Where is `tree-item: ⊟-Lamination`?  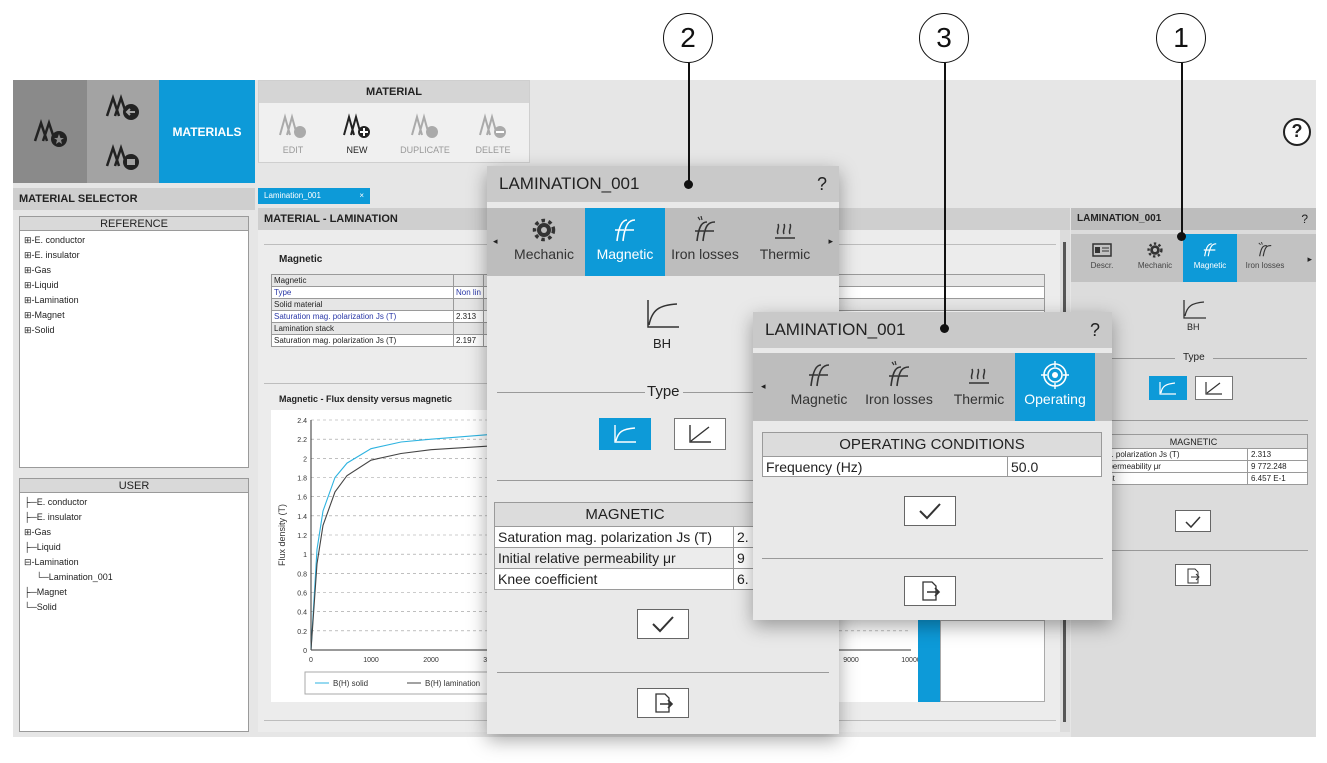 tree-item: ⊟-Lamination is located at coordinates (134, 562).